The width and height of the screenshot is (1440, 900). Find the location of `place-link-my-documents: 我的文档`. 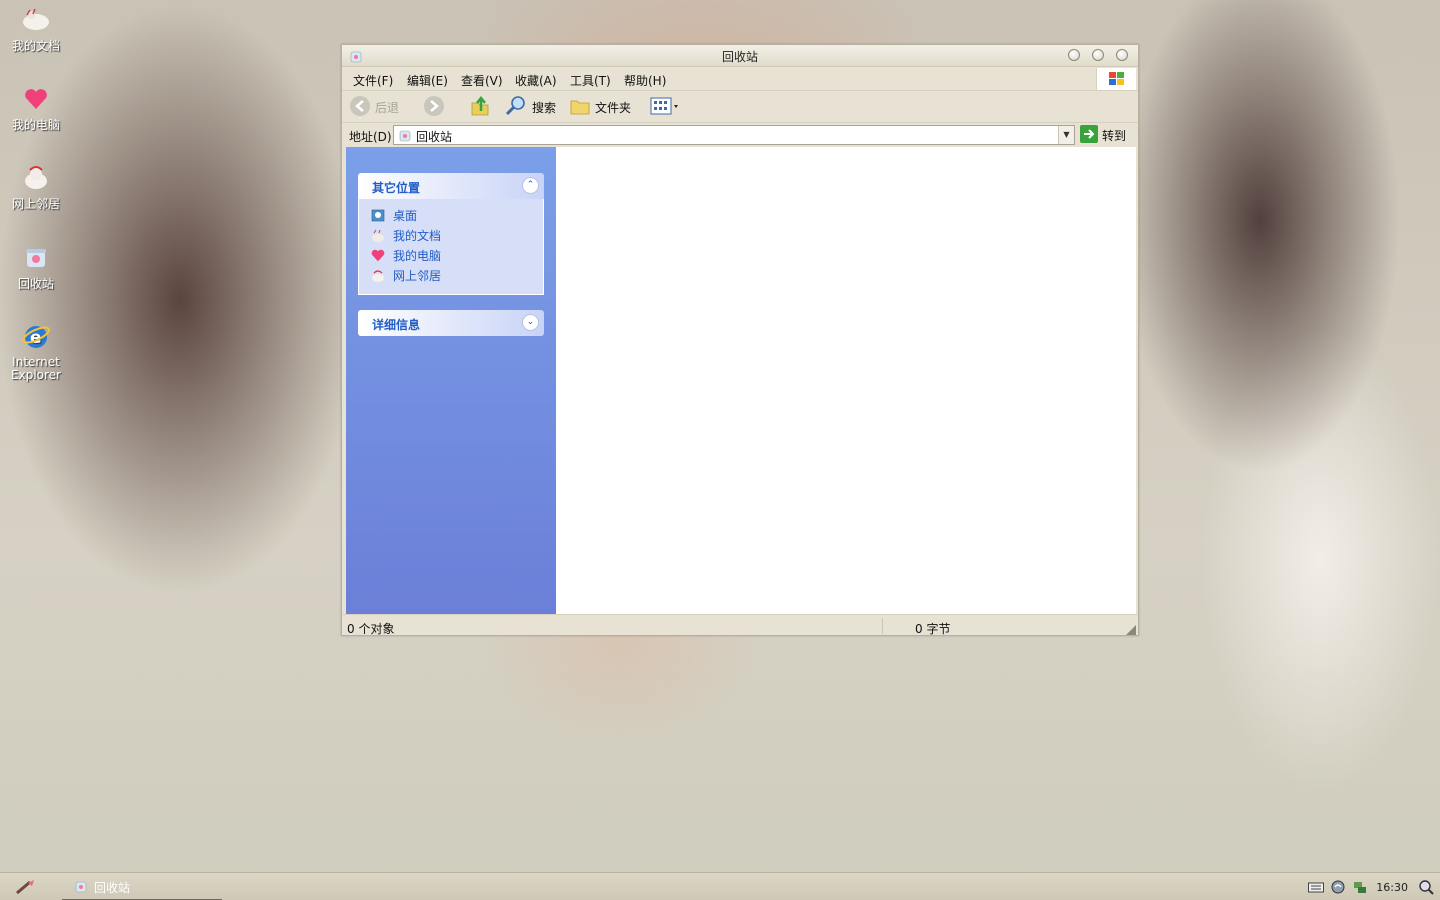

place-link-my-documents: 我的文档 is located at coordinates (406, 235).